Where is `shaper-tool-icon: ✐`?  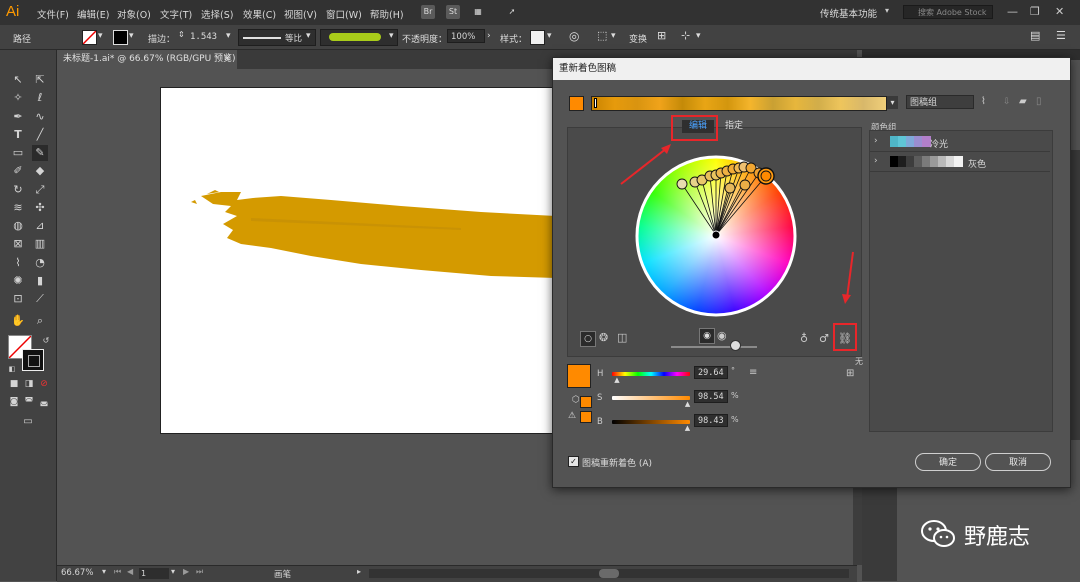 shaper-tool-icon: ✐ is located at coordinates (18, 171).